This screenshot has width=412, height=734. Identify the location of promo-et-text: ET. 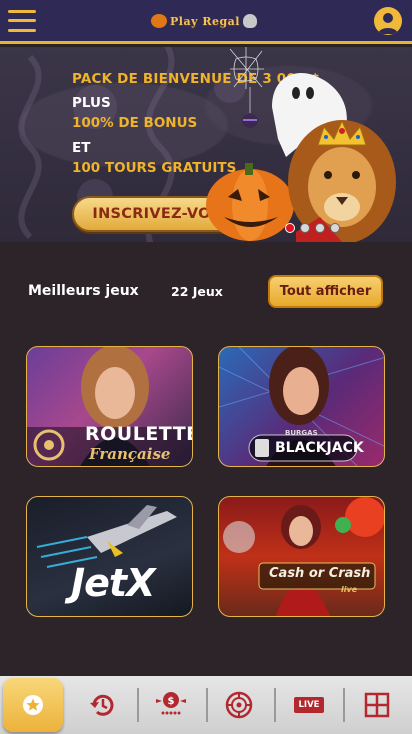
(81, 148).